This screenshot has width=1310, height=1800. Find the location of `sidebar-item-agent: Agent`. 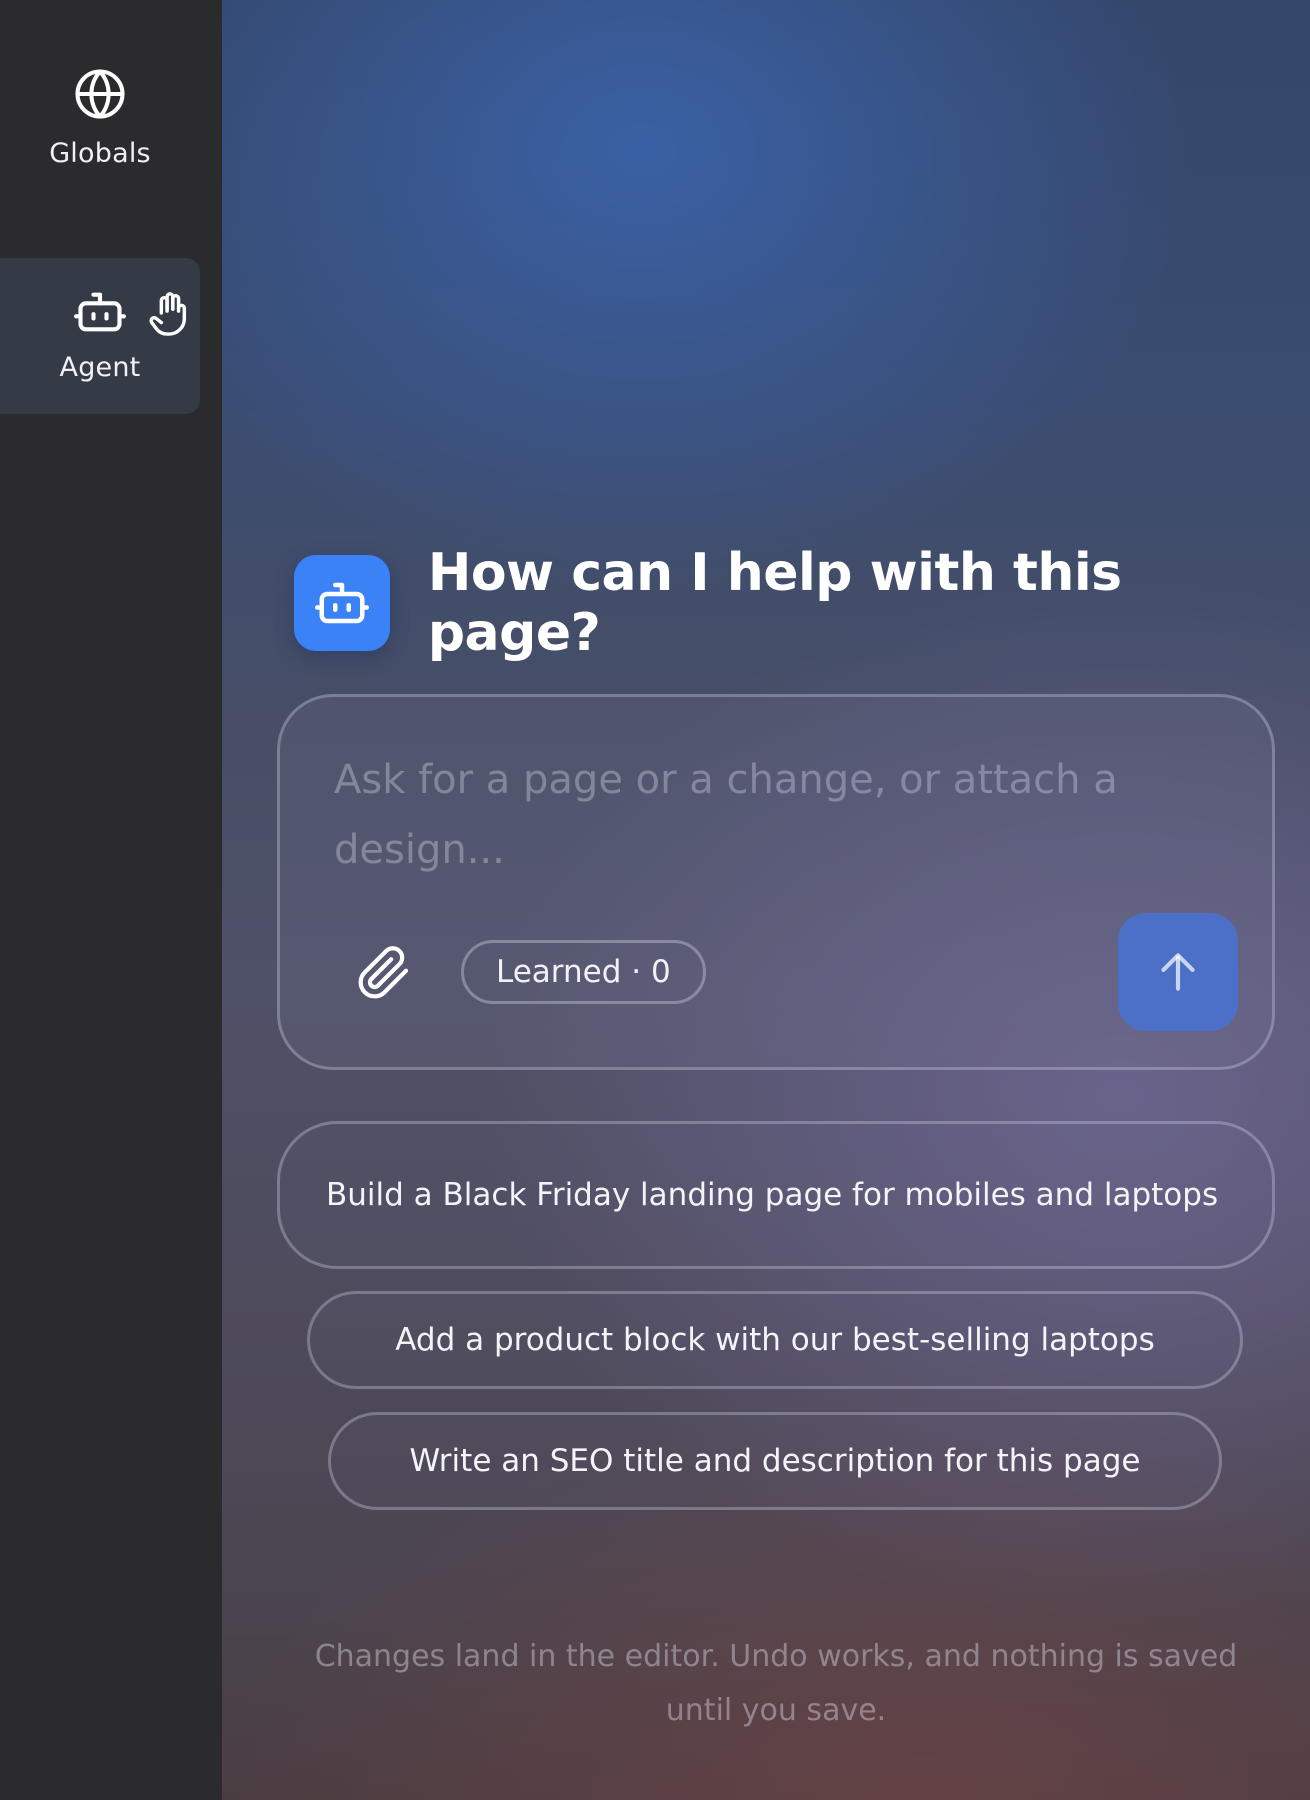

sidebar-item-agent: Agent is located at coordinates (100, 336).